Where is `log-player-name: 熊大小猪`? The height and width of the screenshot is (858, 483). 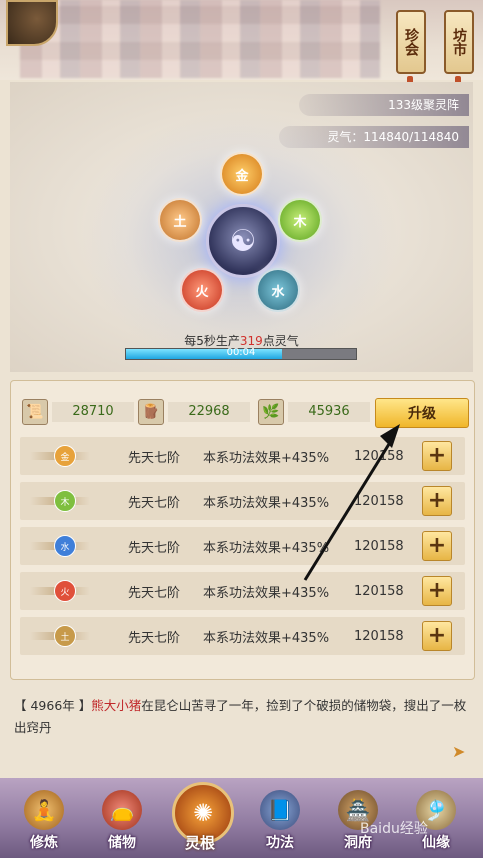
log-player-name: 熊大小猪 is located at coordinates (116, 705).